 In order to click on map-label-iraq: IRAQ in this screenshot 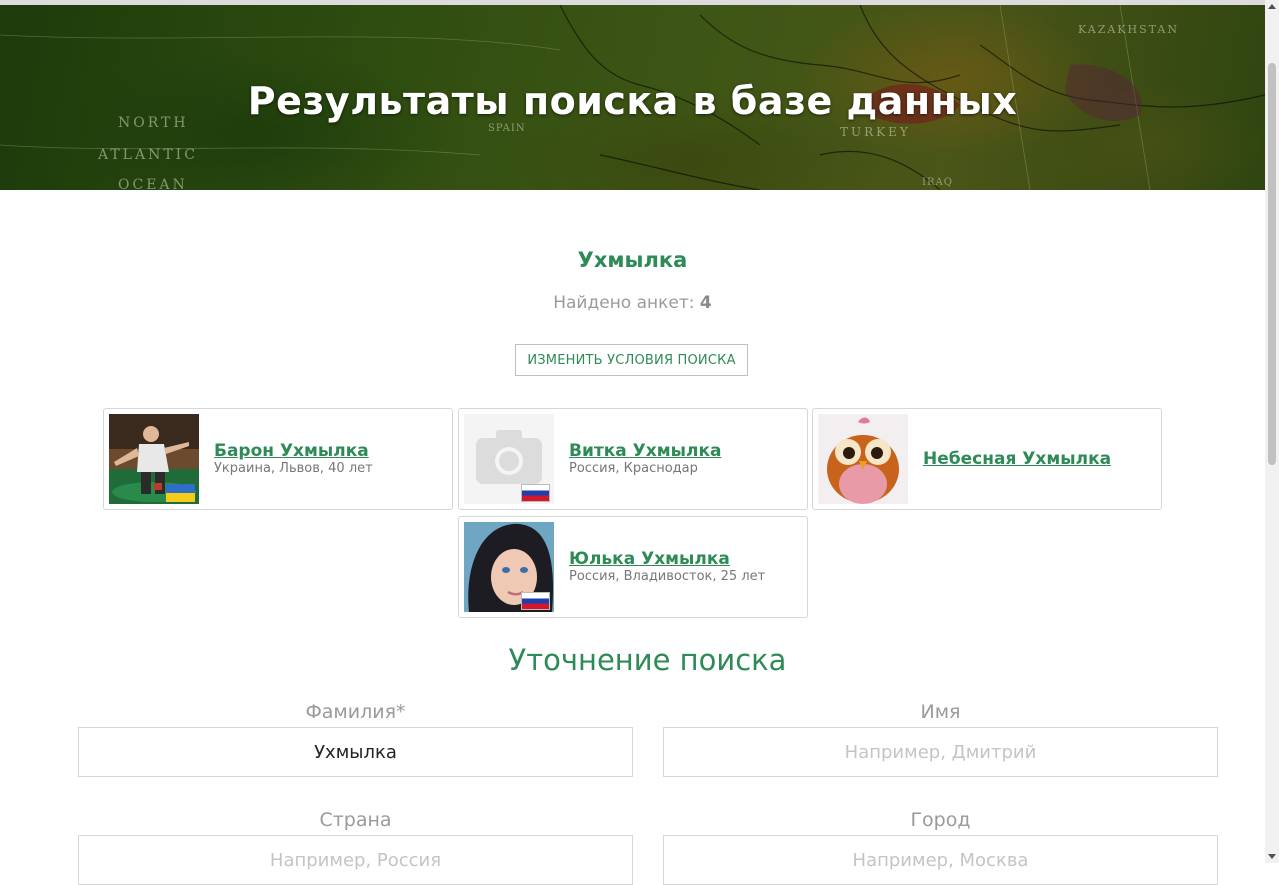, I will do `click(937, 182)`.